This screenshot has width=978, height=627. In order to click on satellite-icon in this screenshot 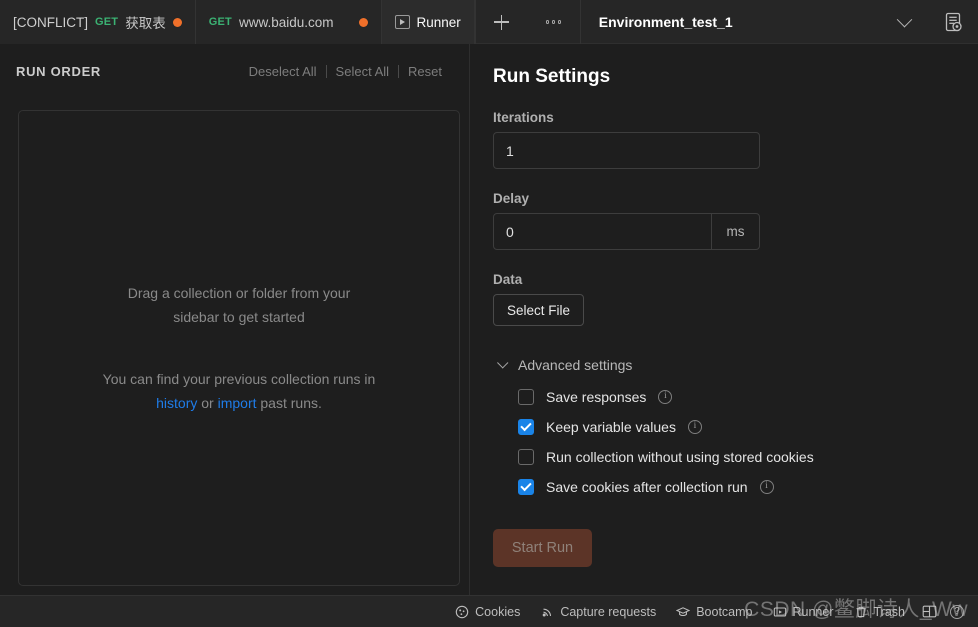, I will do `click(547, 612)`.